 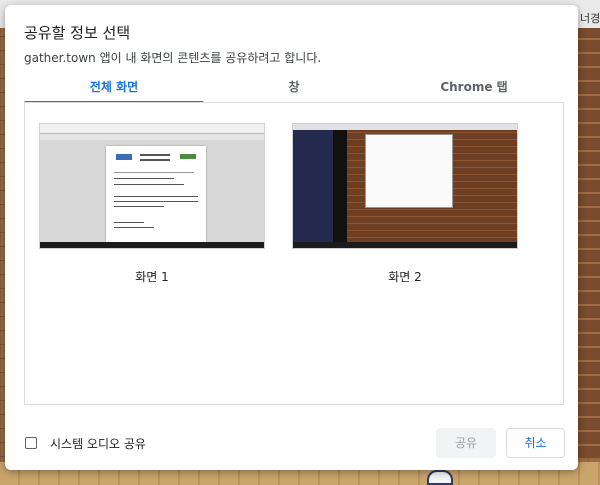 I want to click on game-screen-thumbnail, so click(x=405, y=186).